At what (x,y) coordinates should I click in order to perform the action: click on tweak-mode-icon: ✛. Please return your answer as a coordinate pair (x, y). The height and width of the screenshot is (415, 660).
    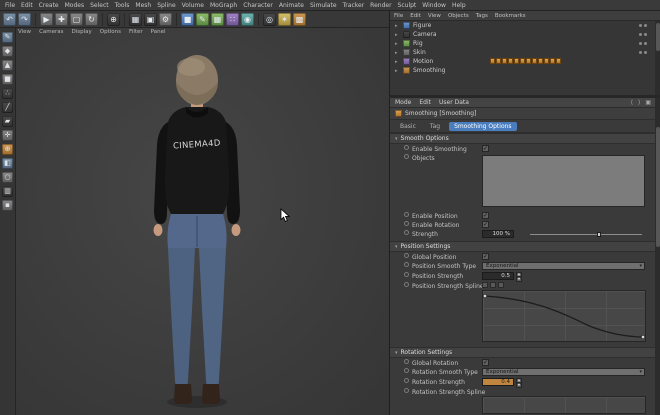
    Looking at the image, I should click on (7, 135).